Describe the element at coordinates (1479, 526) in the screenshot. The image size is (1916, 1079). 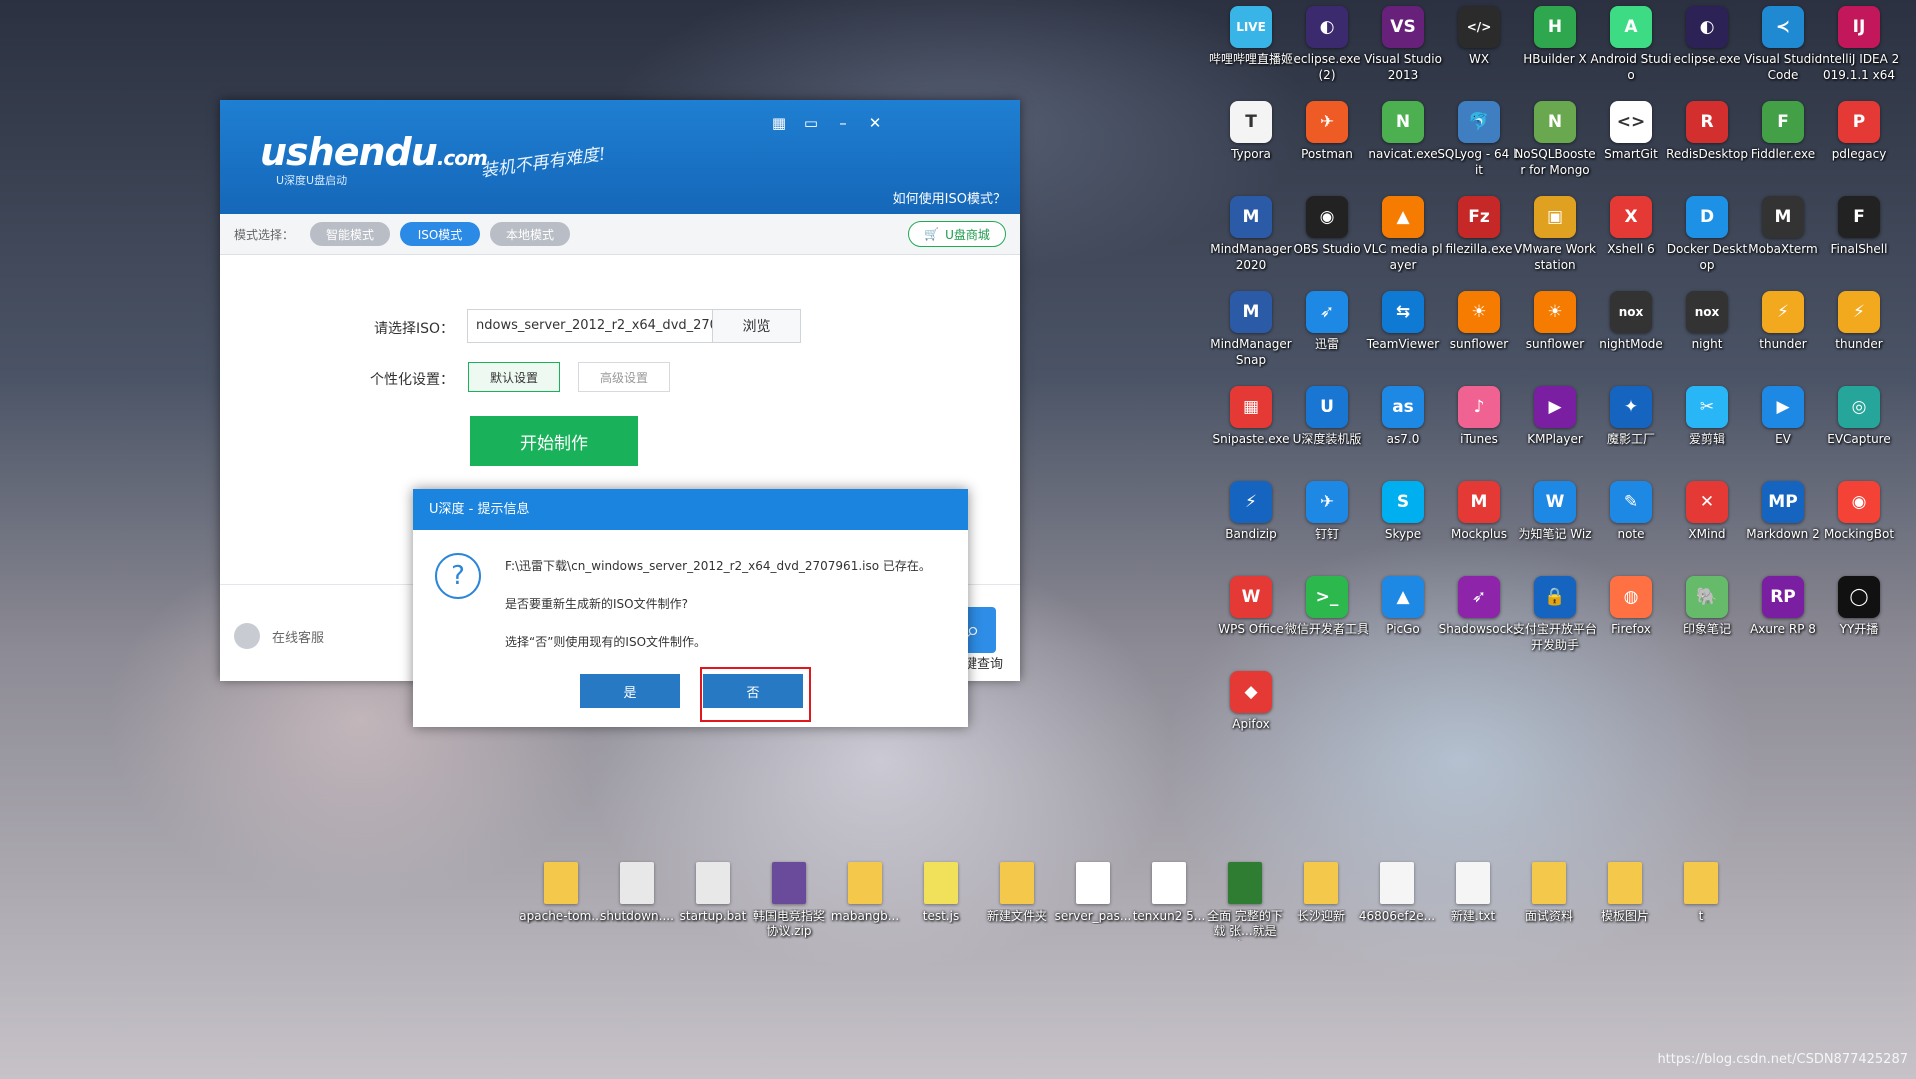
I see `desktop-shortcut: M Mockplus` at that location.